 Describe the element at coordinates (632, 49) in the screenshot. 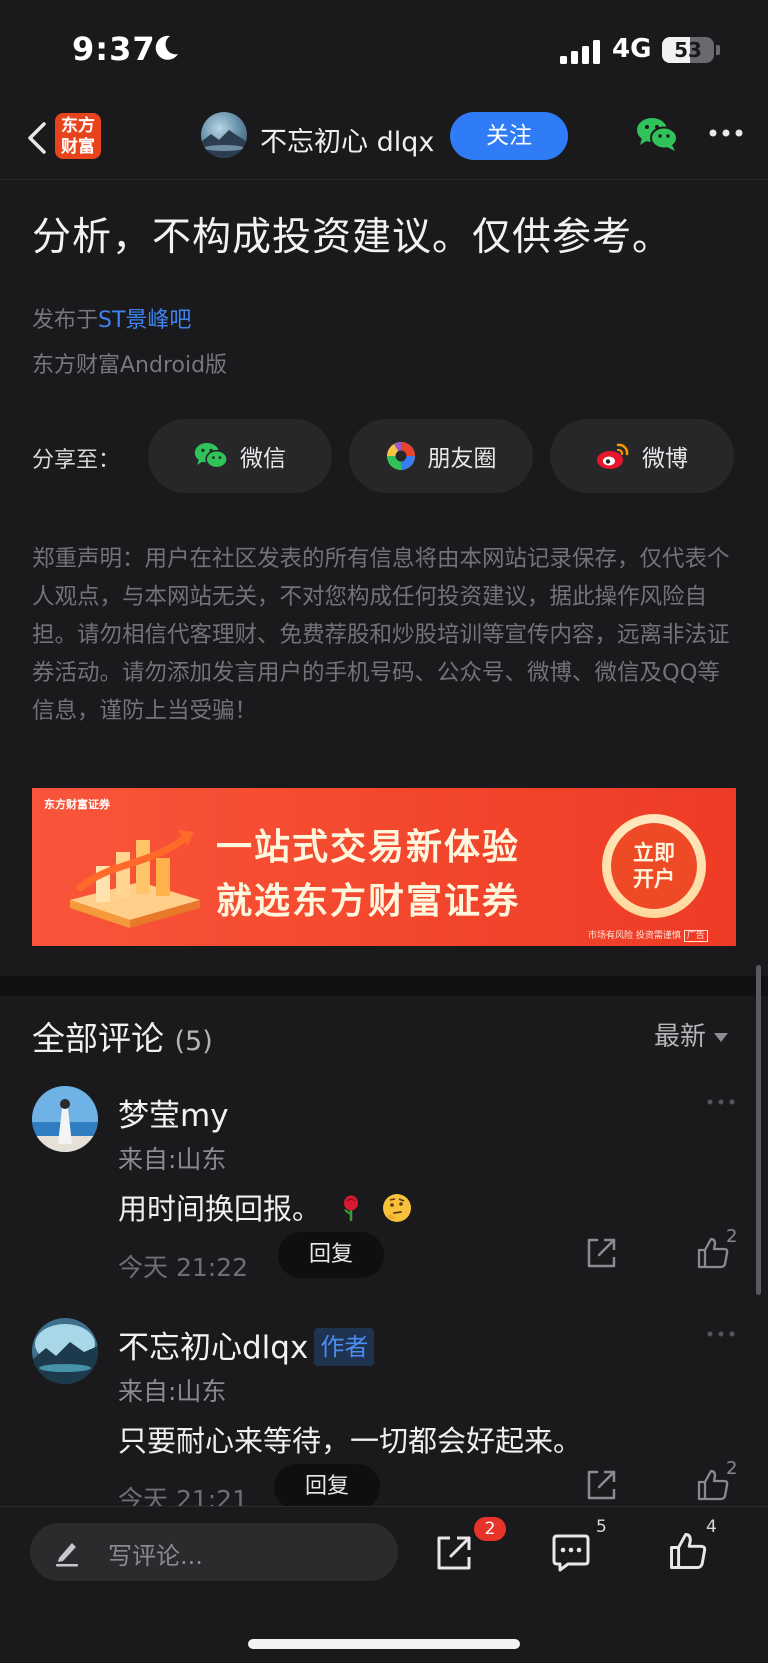

I see `network-type: 4G` at that location.